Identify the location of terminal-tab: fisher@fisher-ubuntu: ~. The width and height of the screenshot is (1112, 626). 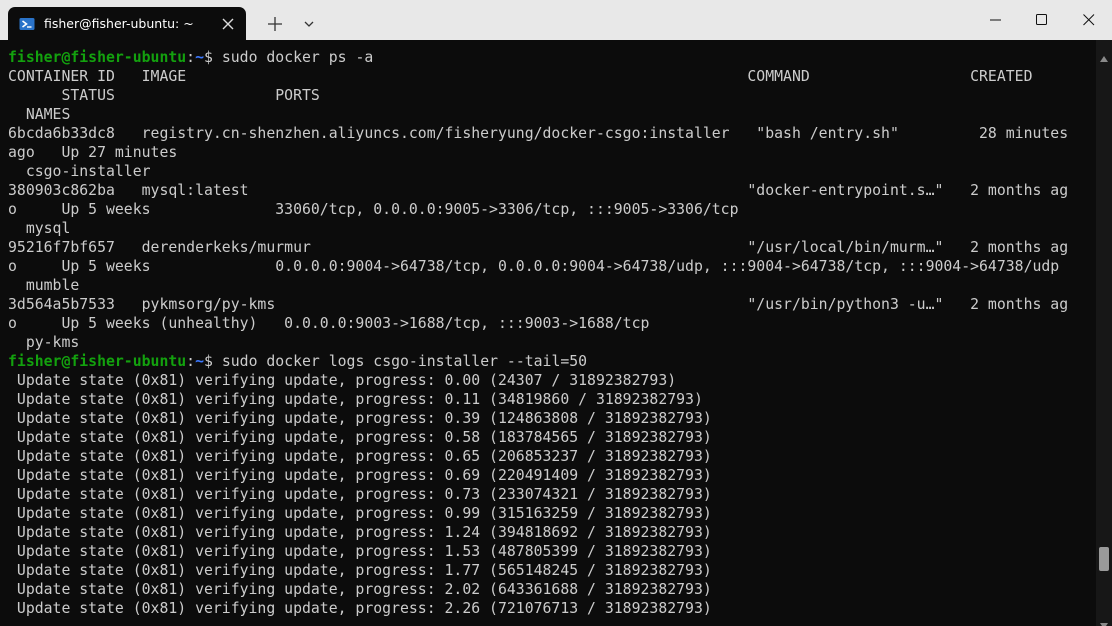
(127, 23).